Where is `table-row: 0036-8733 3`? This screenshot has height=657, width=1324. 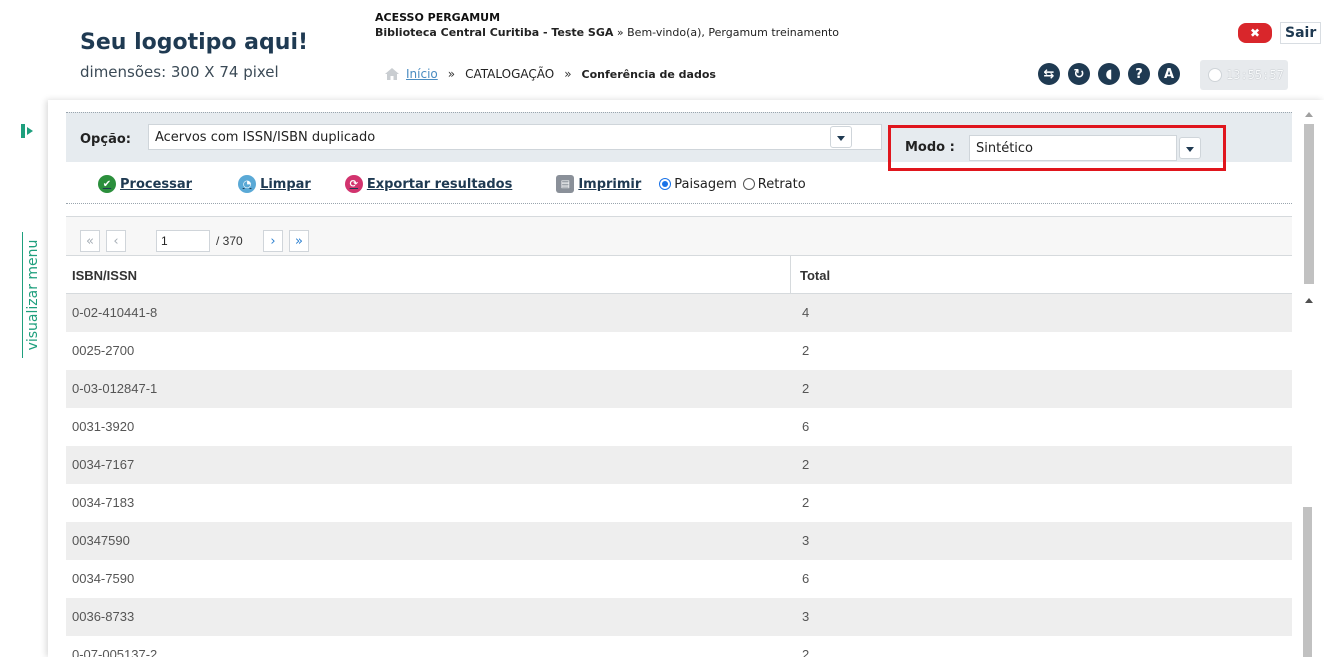
table-row: 0036-8733 3 is located at coordinates (679, 617).